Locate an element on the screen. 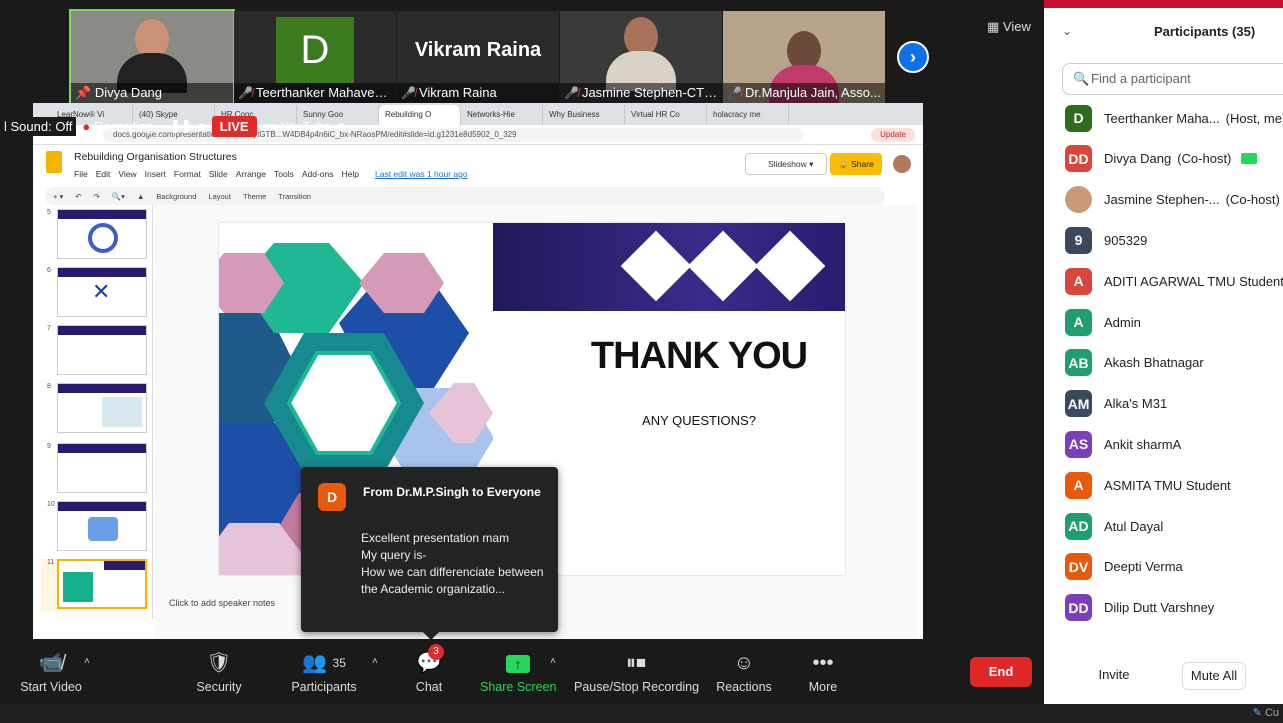 Image resolution: width=1283 pixels, height=723 pixels. menu-tools: Tools is located at coordinates (284, 174).